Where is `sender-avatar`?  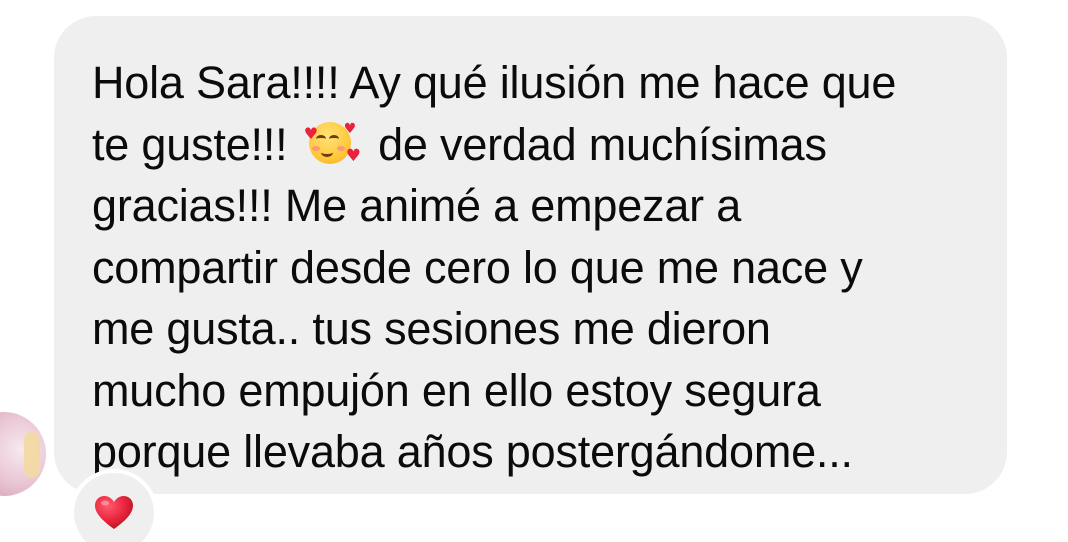 sender-avatar is located at coordinates (23, 454).